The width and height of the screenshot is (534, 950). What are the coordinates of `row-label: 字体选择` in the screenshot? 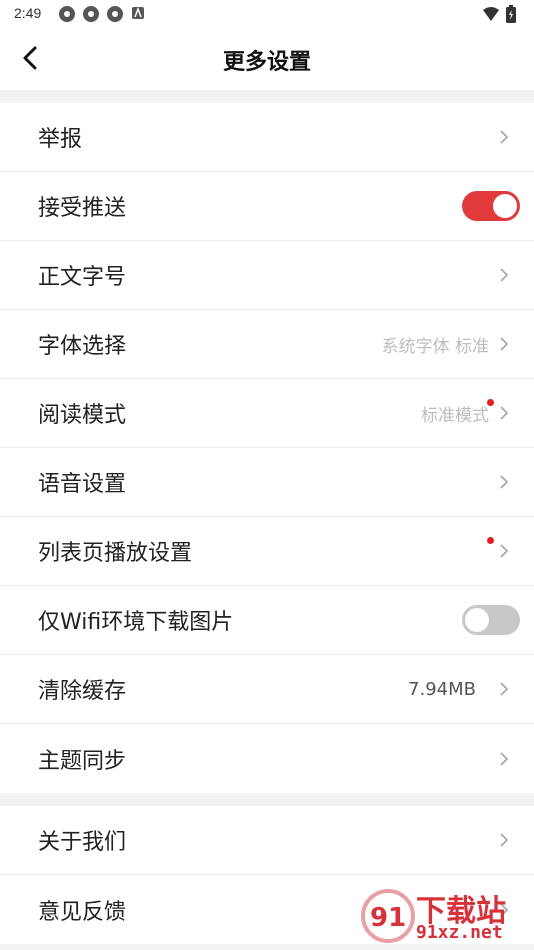 It's located at (82, 346).